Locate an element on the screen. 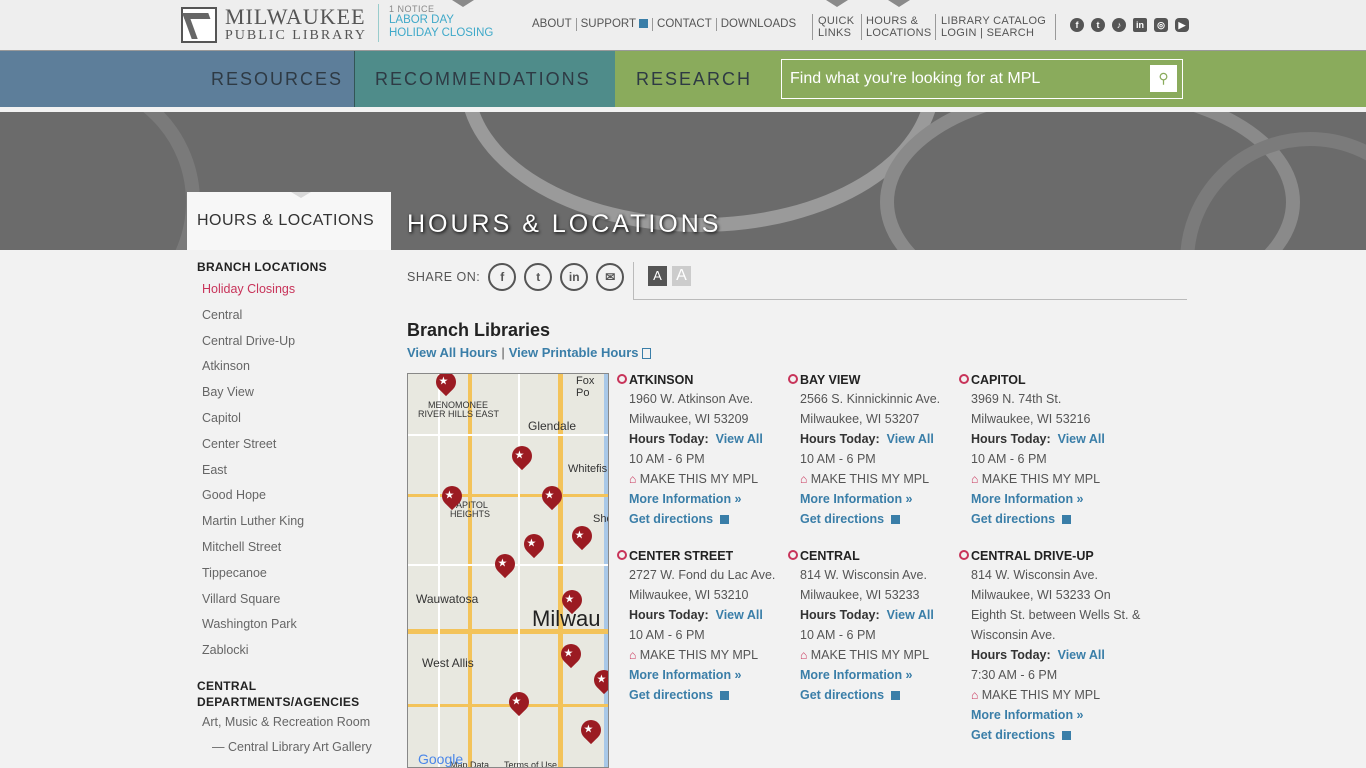  map-terms-link: Terms of Use is located at coordinates (530, 763).